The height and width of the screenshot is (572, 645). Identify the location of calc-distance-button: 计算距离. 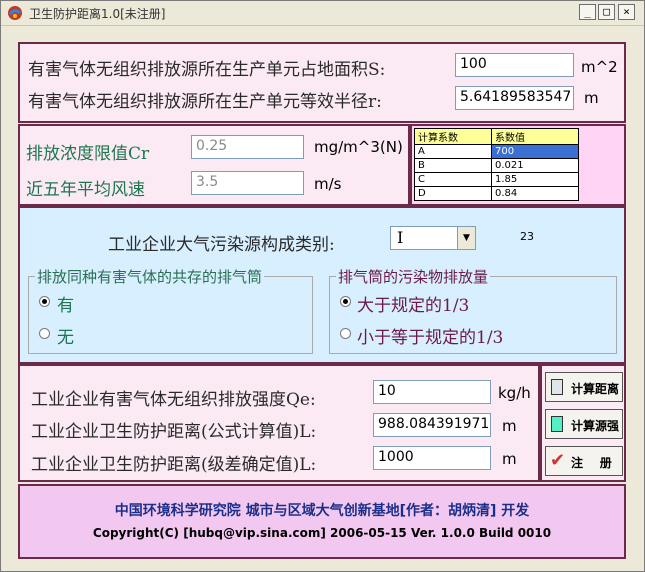
(584, 387).